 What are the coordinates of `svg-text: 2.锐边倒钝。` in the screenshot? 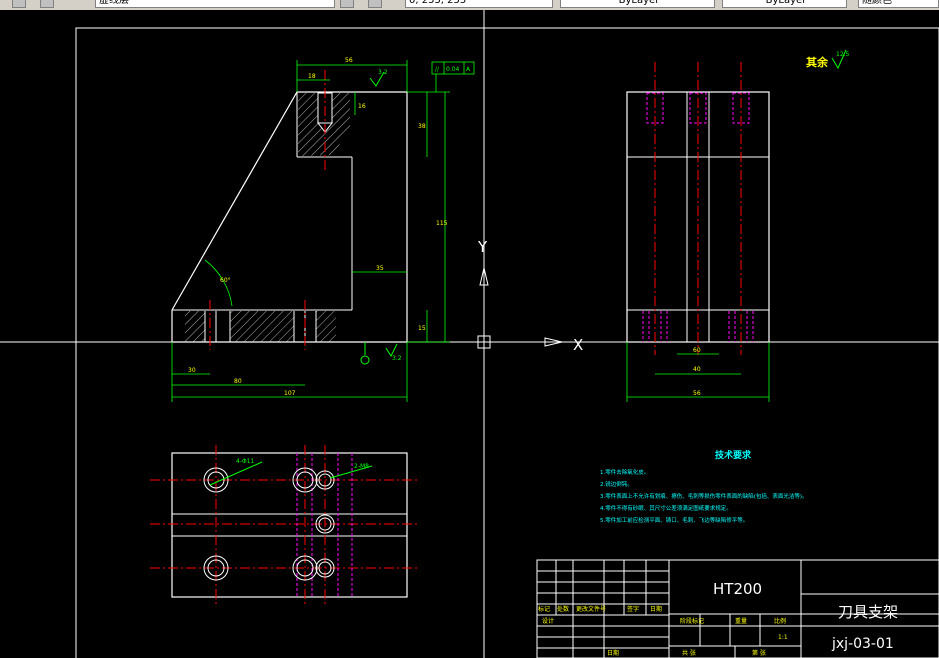 It's located at (616, 484).